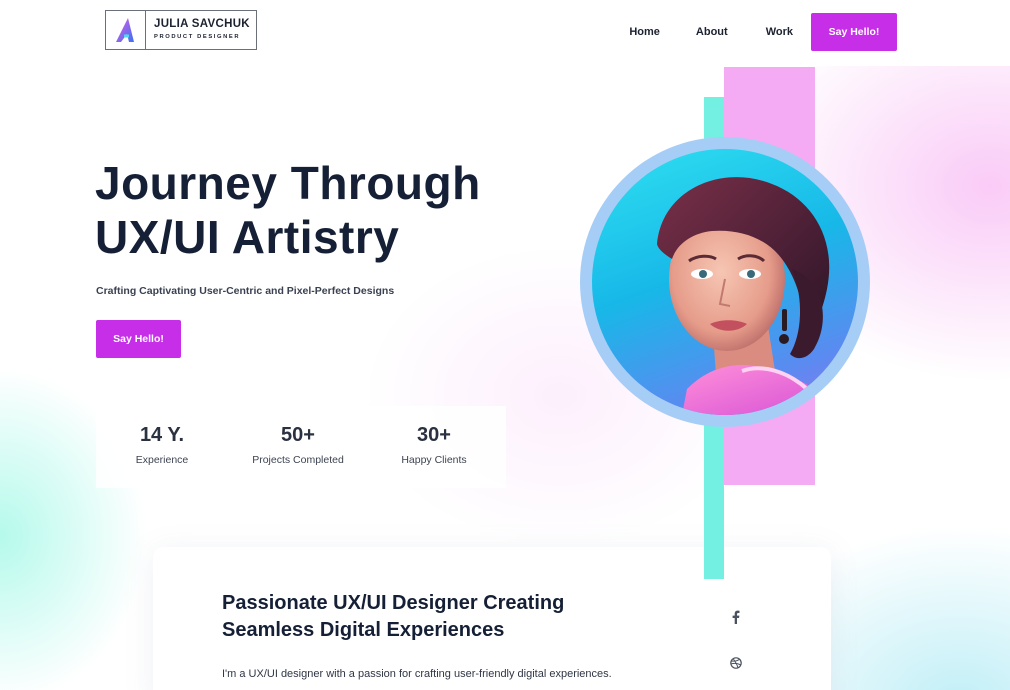 This screenshot has height=690, width=1010. What do you see at coordinates (434, 435) in the screenshot?
I see `stat-value: 30+` at bounding box center [434, 435].